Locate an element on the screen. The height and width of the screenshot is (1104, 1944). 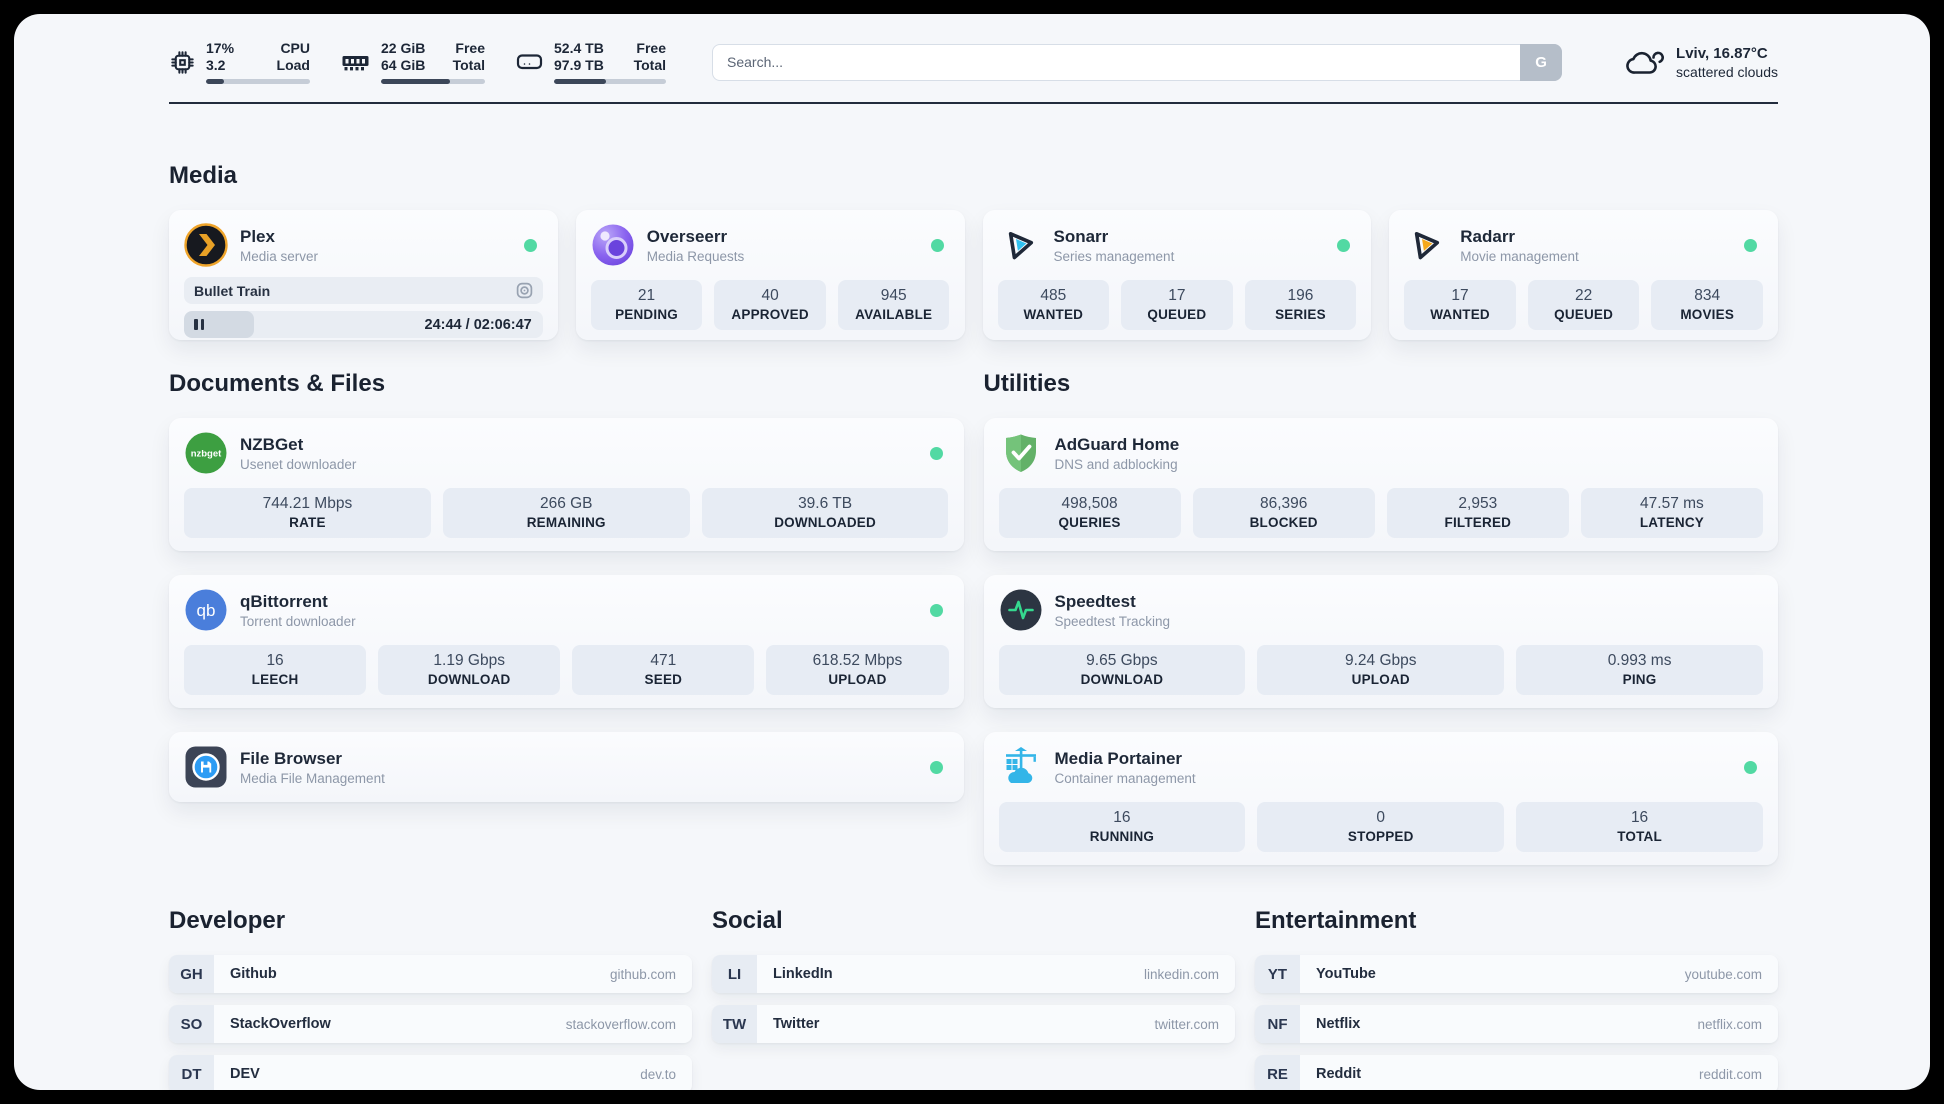
search-input is located at coordinates (1137, 62).